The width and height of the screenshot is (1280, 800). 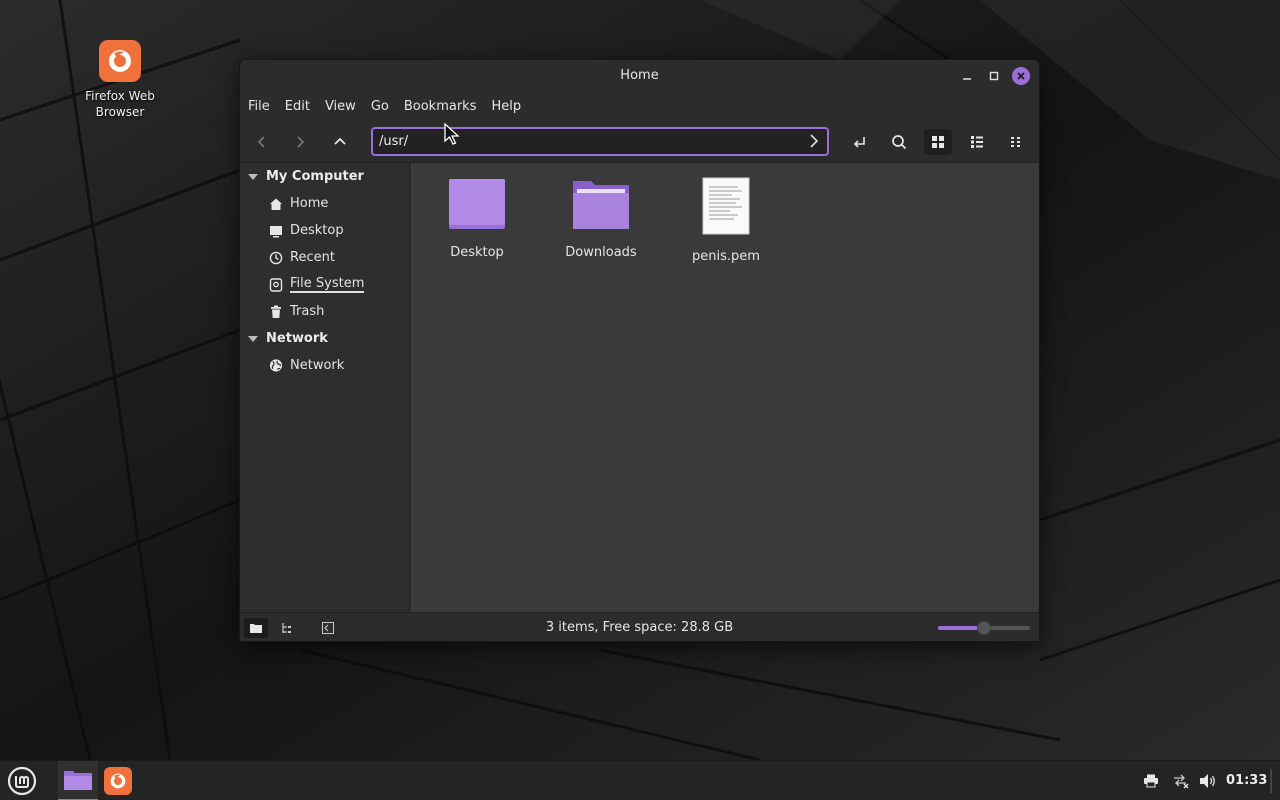 I want to click on text-file-icon, so click(x=726, y=206).